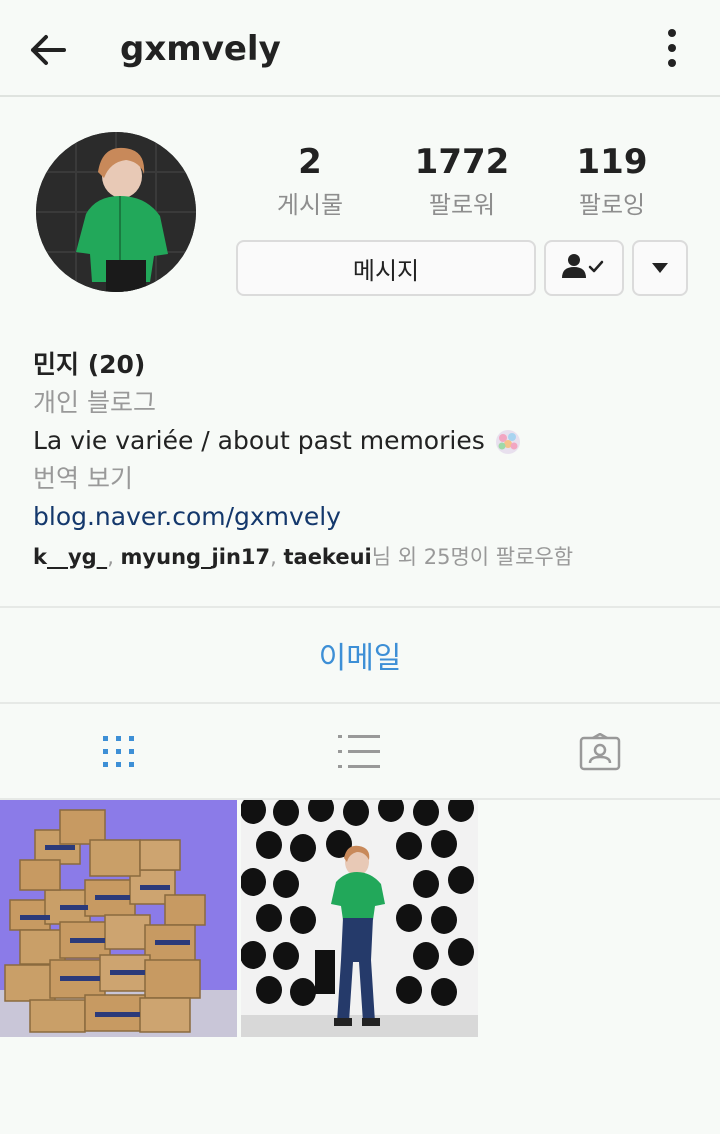 The height and width of the screenshot is (1134, 720). What do you see at coordinates (94, 402) in the screenshot?
I see `profile-category: 개인 블로그` at bounding box center [94, 402].